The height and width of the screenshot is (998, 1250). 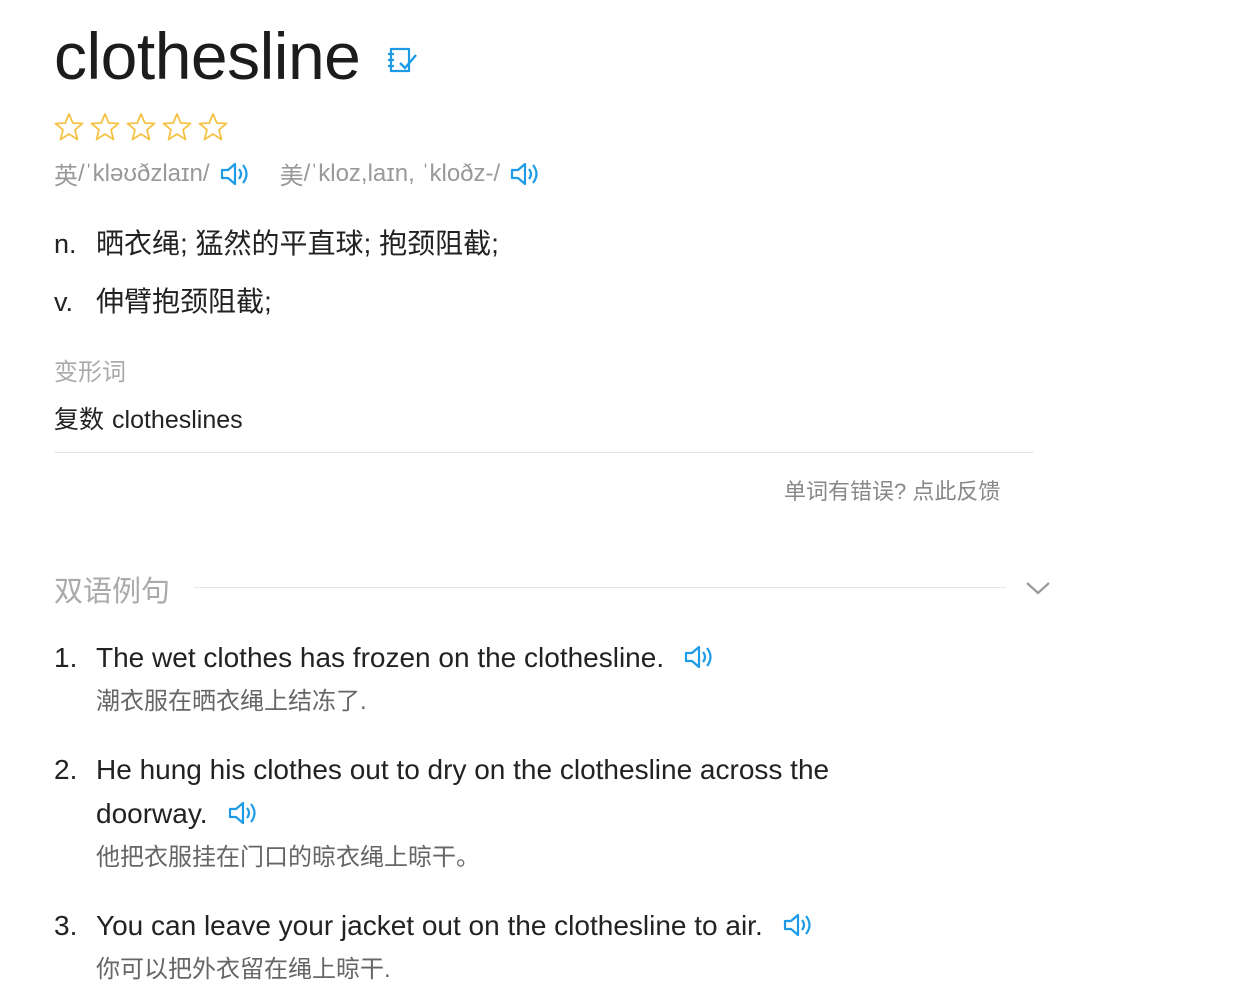 I want to click on wordbook-add-icon, so click(x=403, y=60).